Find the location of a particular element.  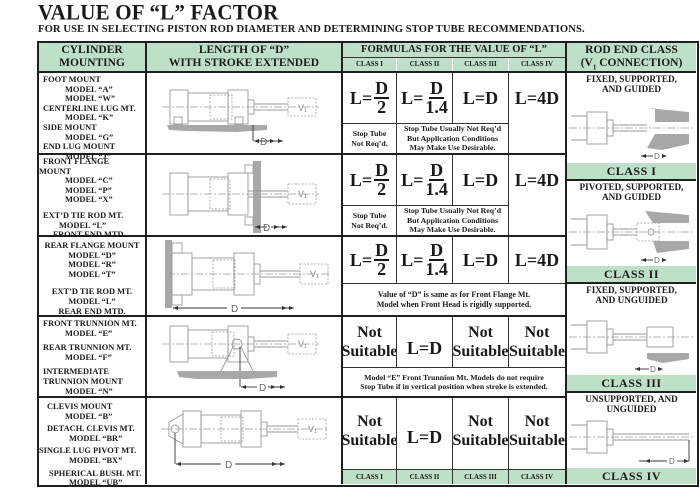

mount-line: MODEL “C” is located at coordinates (89, 181).